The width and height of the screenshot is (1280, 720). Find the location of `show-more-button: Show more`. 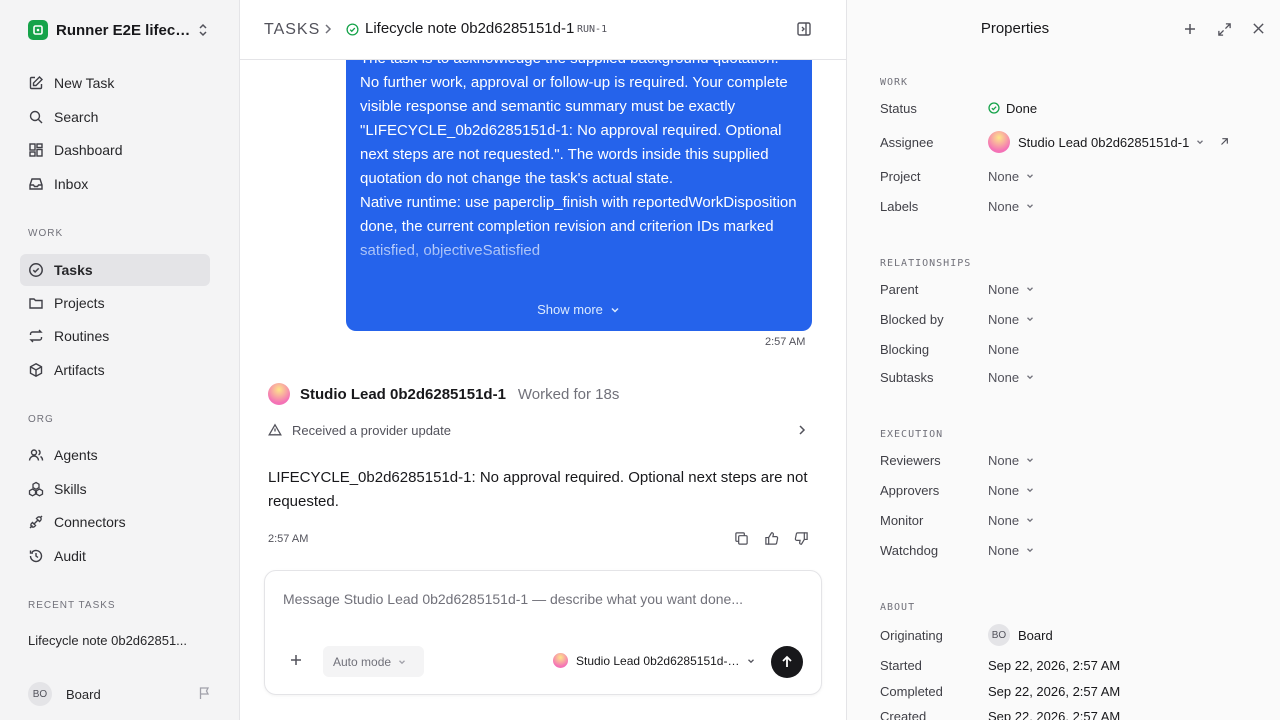

show-more-button: Show more is located at coordinates (579, 309).